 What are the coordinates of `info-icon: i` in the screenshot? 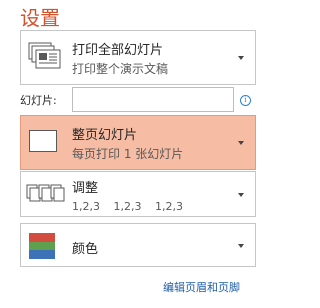 It's located at (245, 100).